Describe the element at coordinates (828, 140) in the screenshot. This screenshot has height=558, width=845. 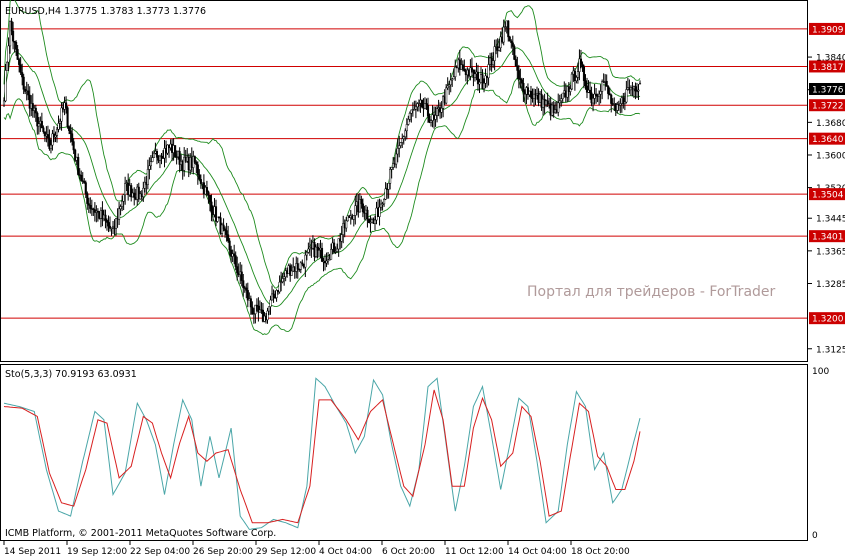
I see `level-label-3: 1.3640` at that location.